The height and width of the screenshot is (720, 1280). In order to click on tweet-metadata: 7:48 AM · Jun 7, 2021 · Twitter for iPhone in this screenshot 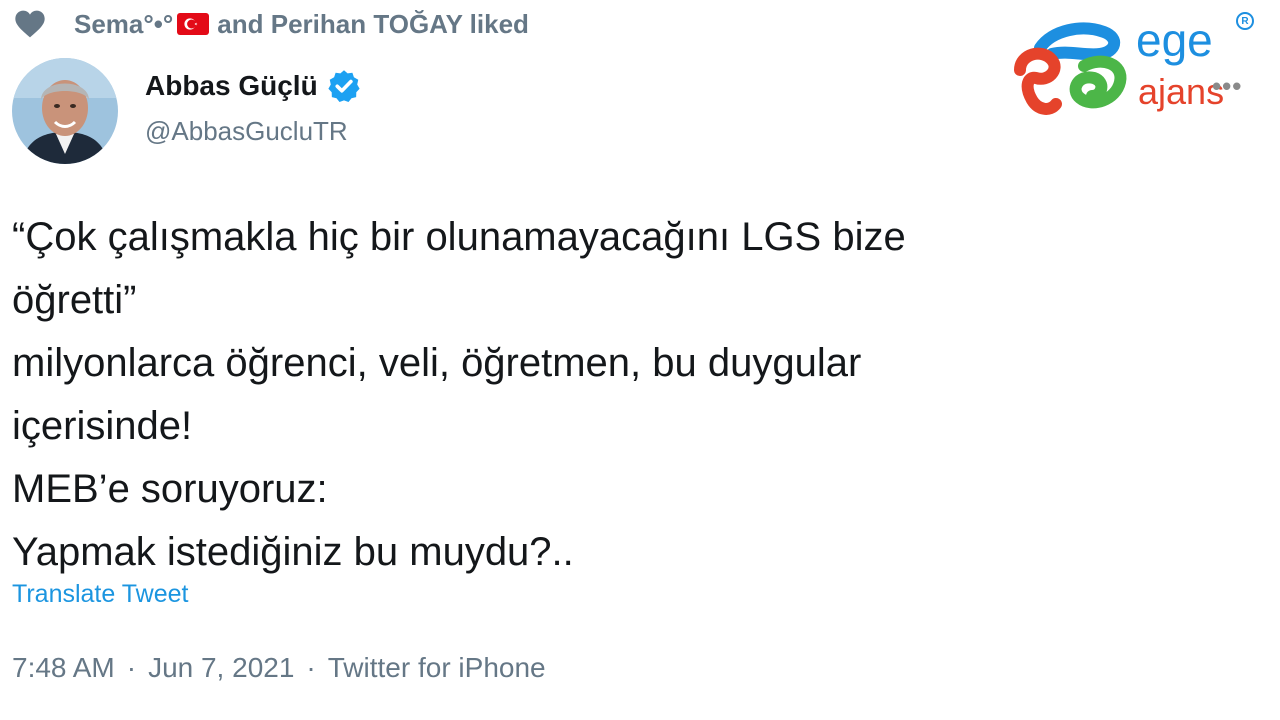, I will do `click(279, 668)`.